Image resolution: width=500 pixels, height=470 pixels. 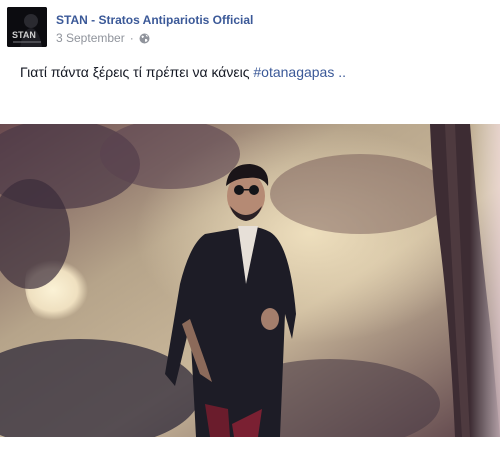 What do you see at coordinates (90, 38) in the screenshot?
I see `post-timestamp: 3 September` at bounding box center [90, 38].